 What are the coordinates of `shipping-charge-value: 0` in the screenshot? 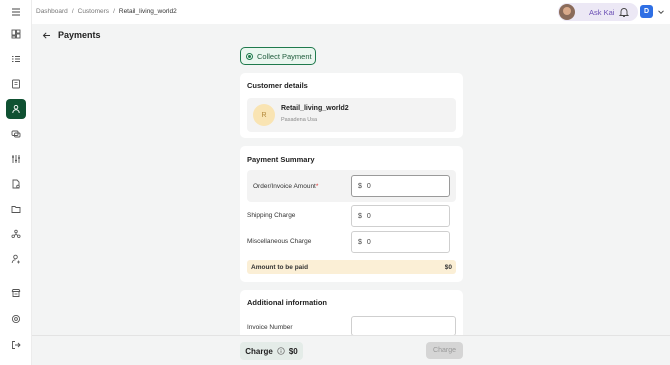 It's located at (368, 216).